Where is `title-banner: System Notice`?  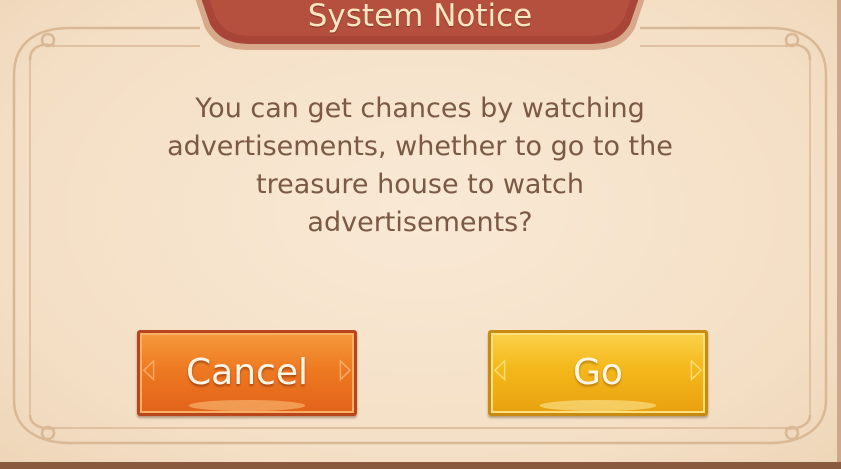 title-banner: System Notice is located at coordinates (420, 27).